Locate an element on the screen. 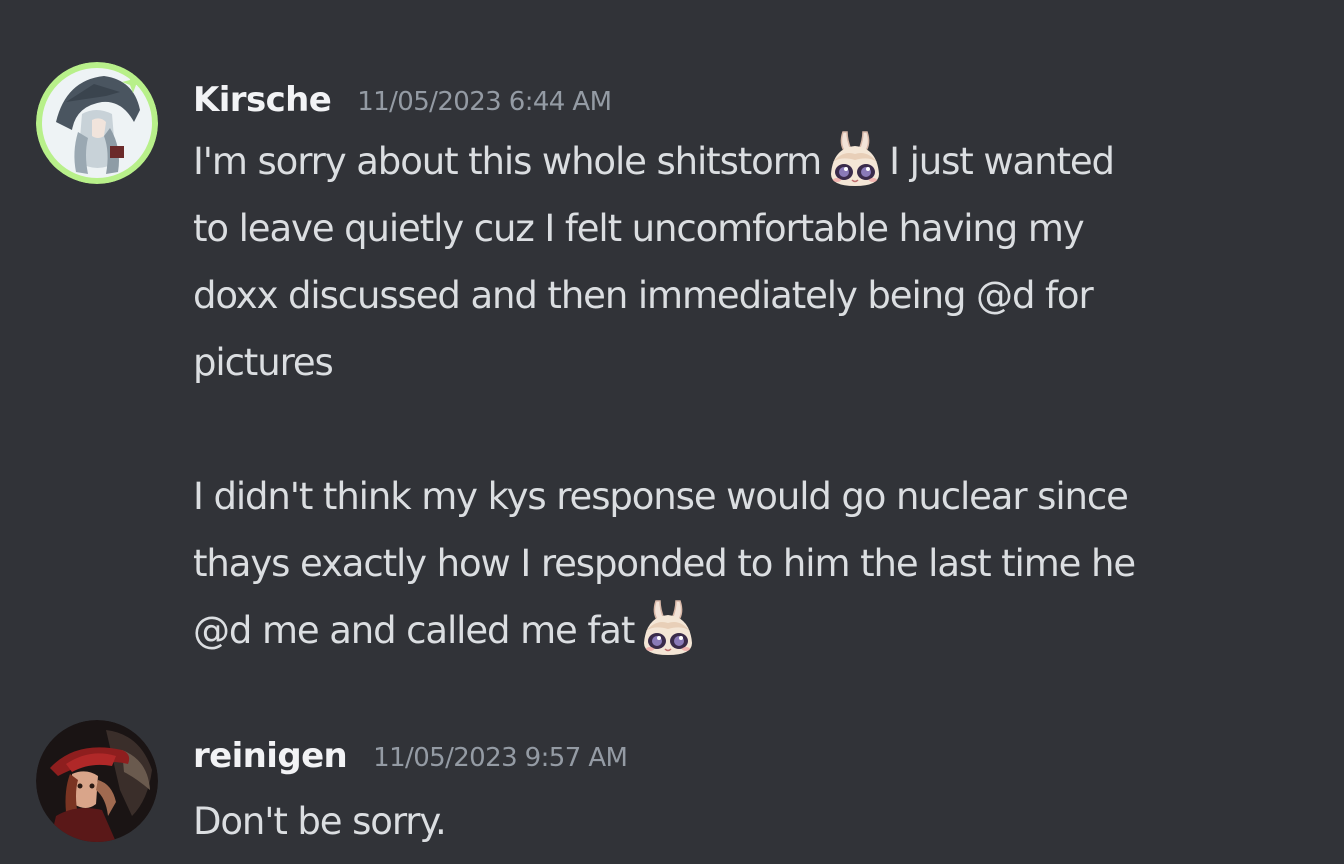 The width and height of the screenshot is (1344, 864). anime-character-avatar-icon is located at coordinates (97, 123).